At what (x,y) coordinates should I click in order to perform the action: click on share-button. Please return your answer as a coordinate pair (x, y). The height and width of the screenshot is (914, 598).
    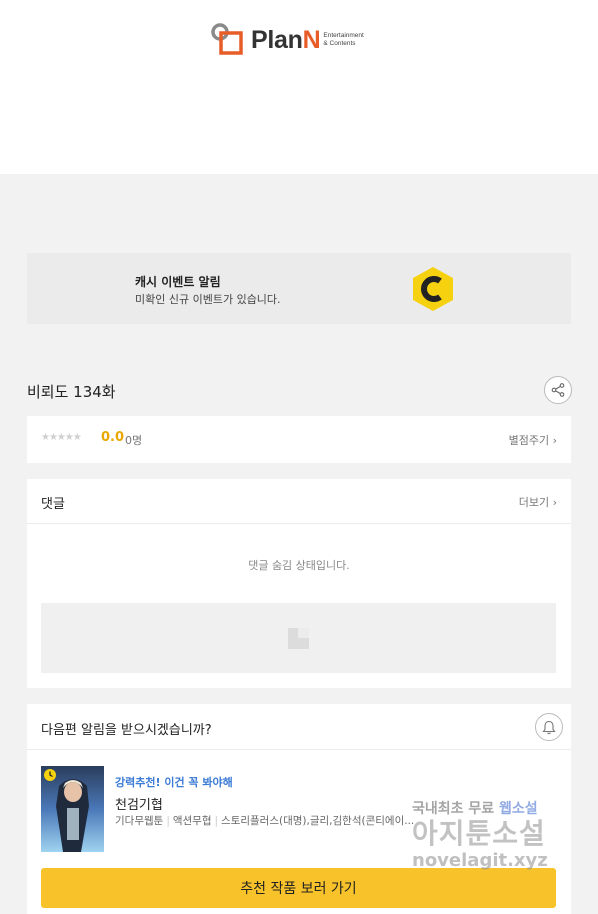
    Looking at the image, I should click on (558, 390).